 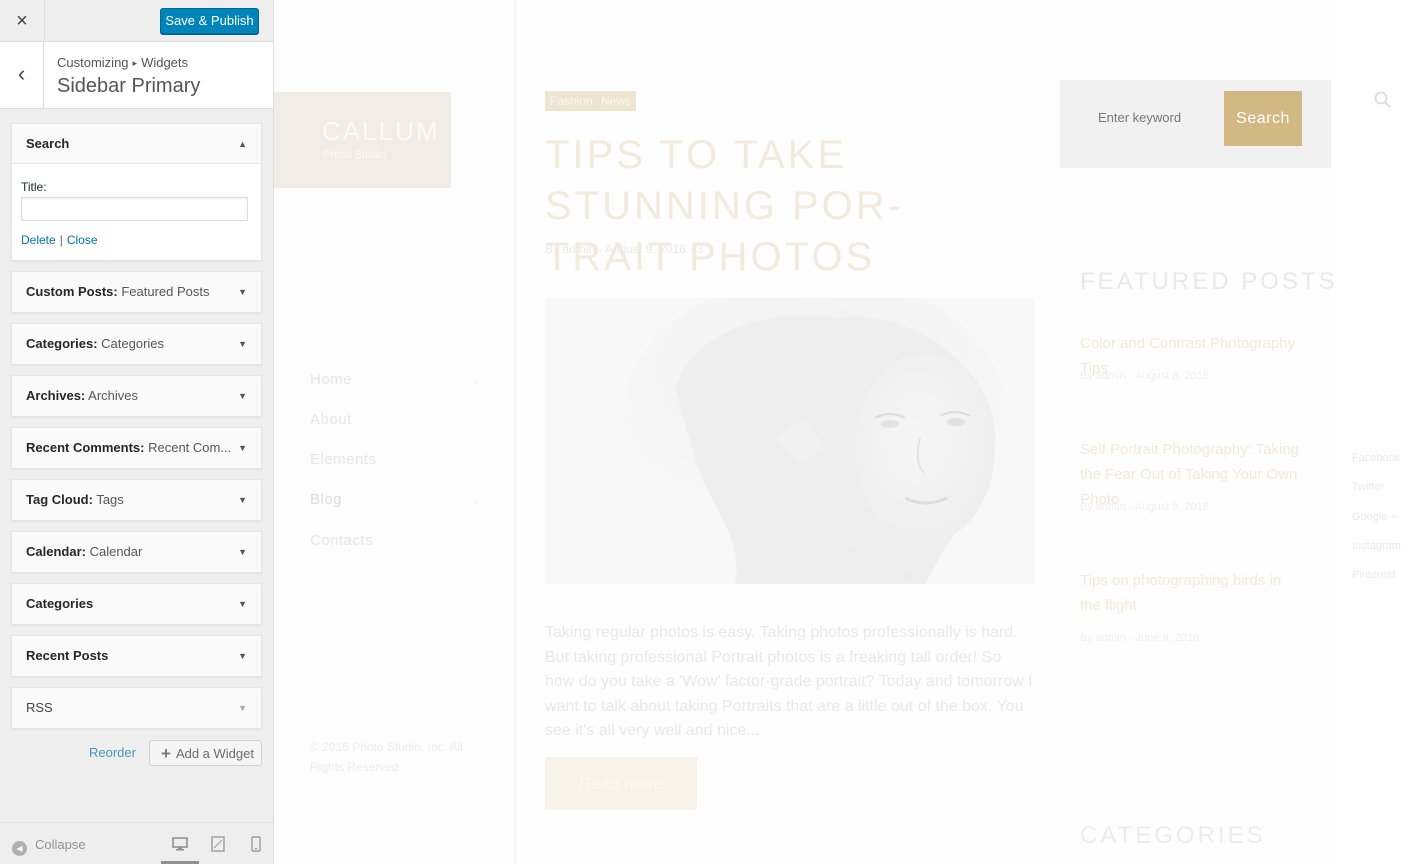 I want to click on featured-post-meta: By admin - June 9, 2016, so click(x=1140, y=638).